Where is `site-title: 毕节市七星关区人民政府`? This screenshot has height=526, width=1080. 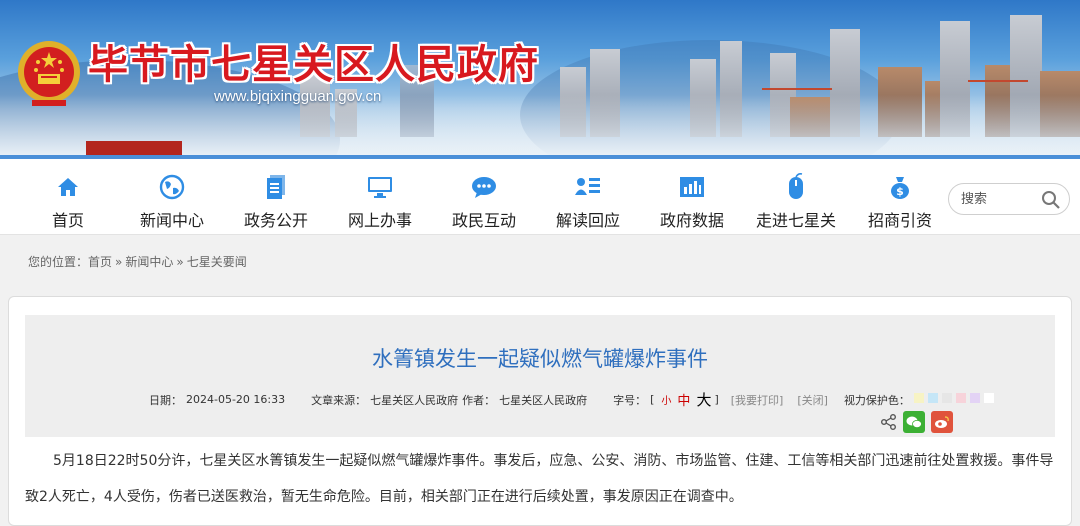 site-title: 毕节市七星关区人民政府 is located at coordinates (313, 64).